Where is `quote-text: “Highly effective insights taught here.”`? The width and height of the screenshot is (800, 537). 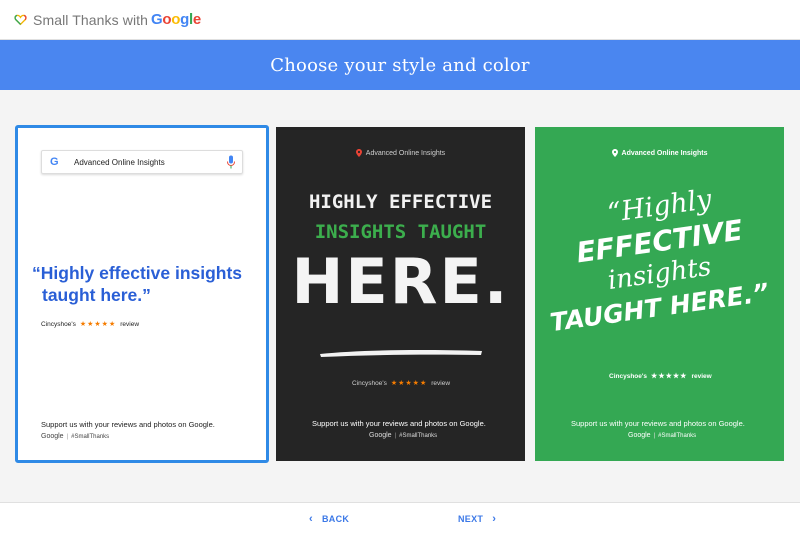
quote-text: “Highly effective insights taught here.” is located at coordinates (137, 284).